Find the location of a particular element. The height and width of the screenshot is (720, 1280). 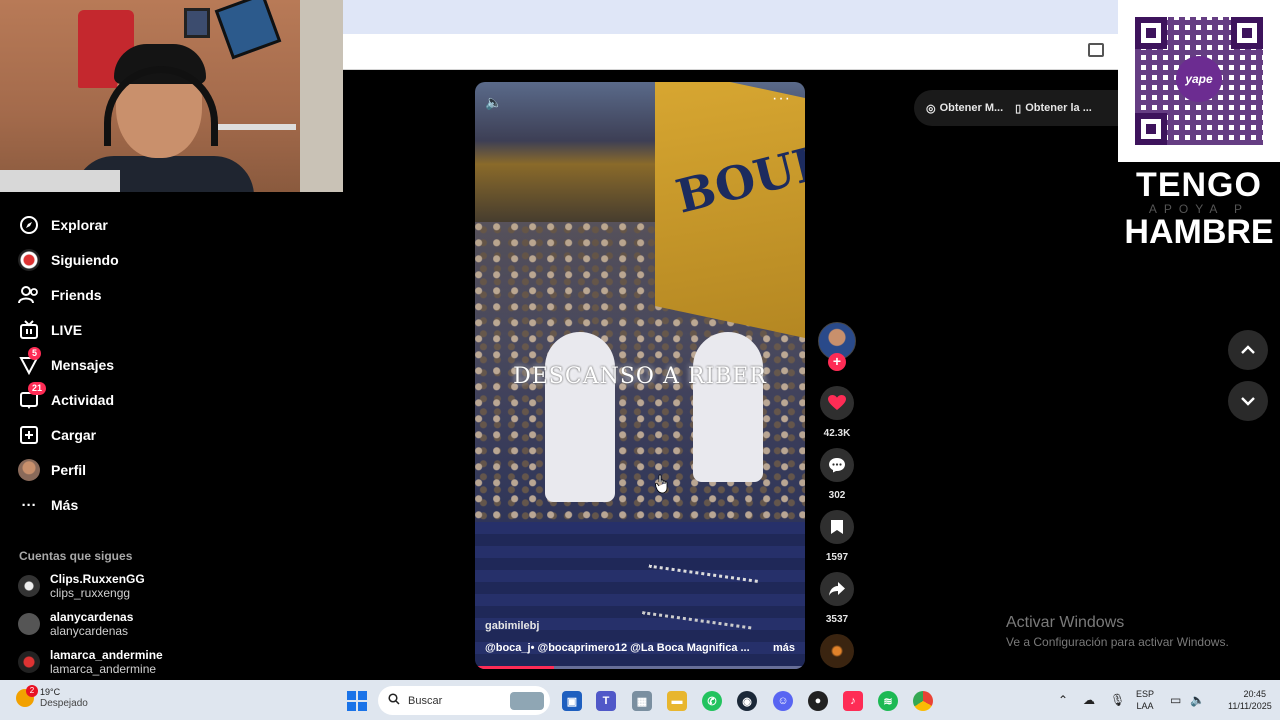

sidebar-item-label: Más is located at coordinates (65, 505).